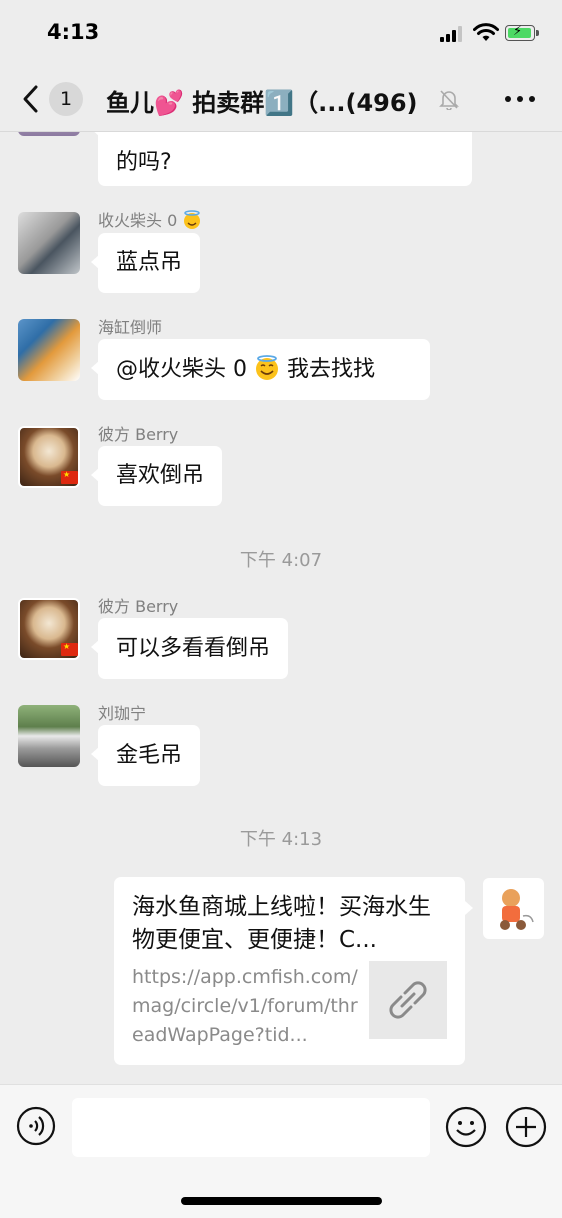 The image size is (562, 1218). Describe the element at coordinates (149, 262) in the screenshot. I see `message-text: 蓝点吊` at that location.